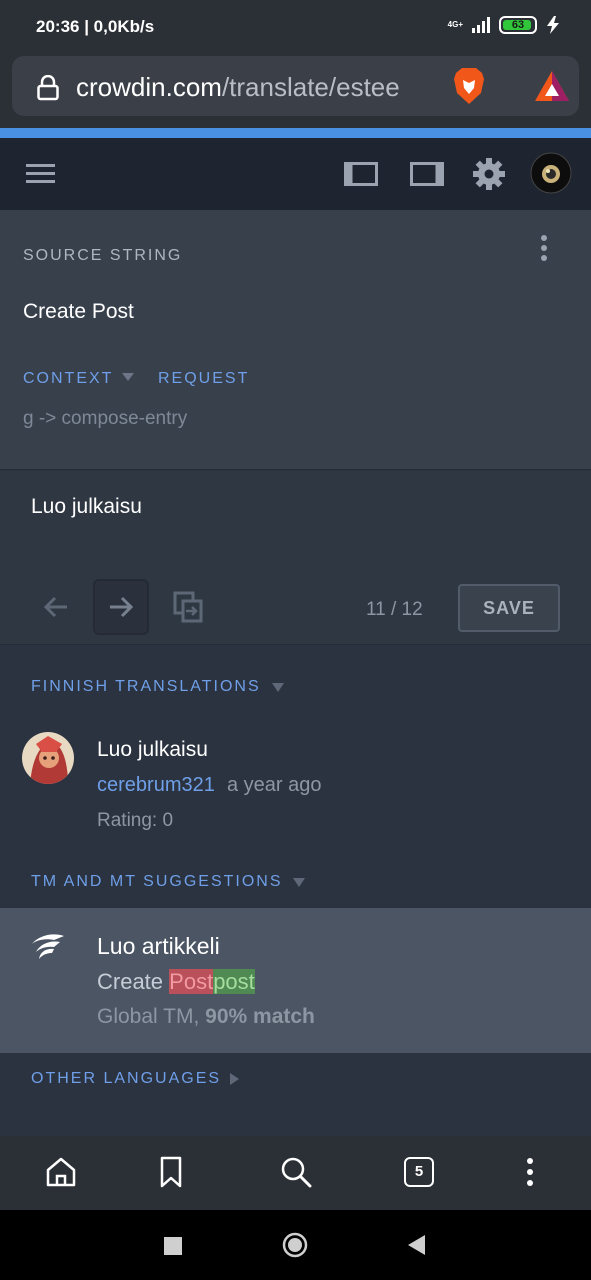  What do you see at coordinates (260, 1016) in the screenshot?
I see `match-percent: 90% match` at bounding box center [260, 1016].